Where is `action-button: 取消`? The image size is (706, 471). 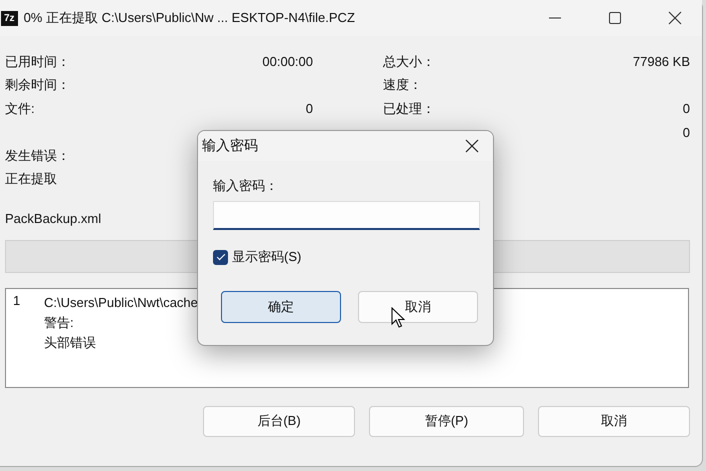 action-button: 取消 is located at coordinates (614, 421).